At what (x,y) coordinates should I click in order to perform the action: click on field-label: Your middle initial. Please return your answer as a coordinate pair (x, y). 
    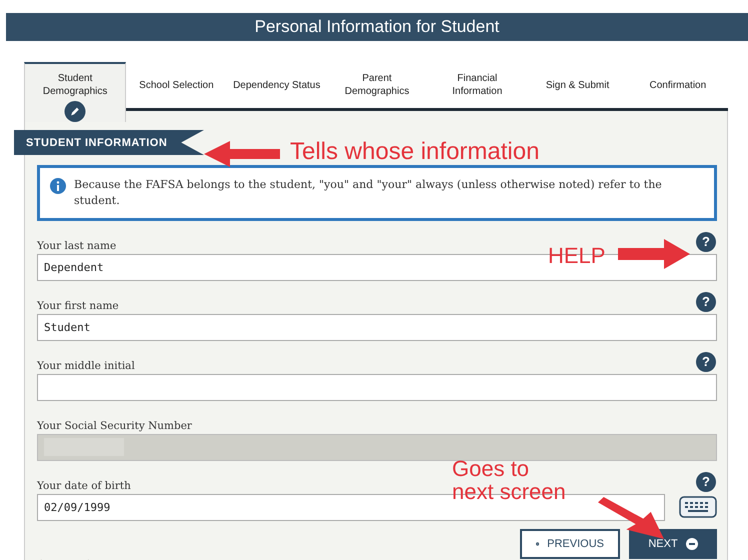
    Looking at the image, I should click on (86, 366).